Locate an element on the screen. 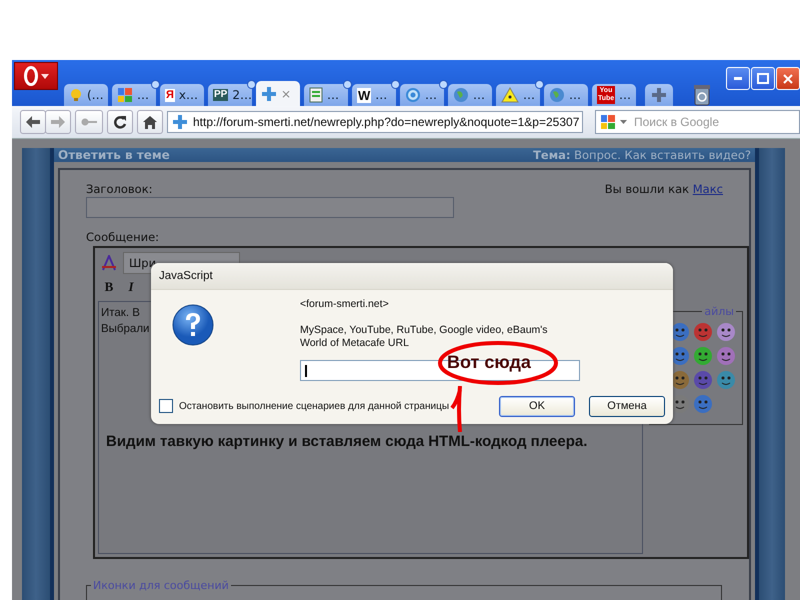 This screenshot has height=600, width=800. wiki-logo-icon: W is located at coordinates (364, 95).